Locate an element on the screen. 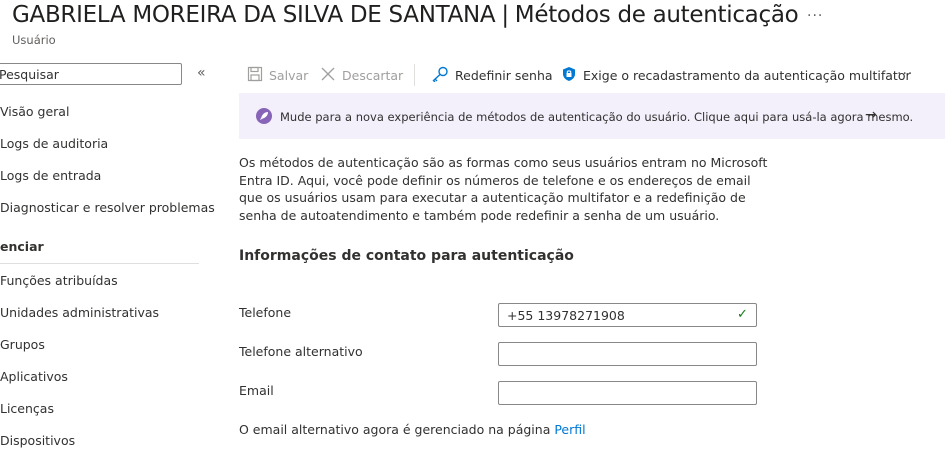 The width and height of the screenshot is (945, 455). shield-lock-icon is located at coordinates (569, 75).